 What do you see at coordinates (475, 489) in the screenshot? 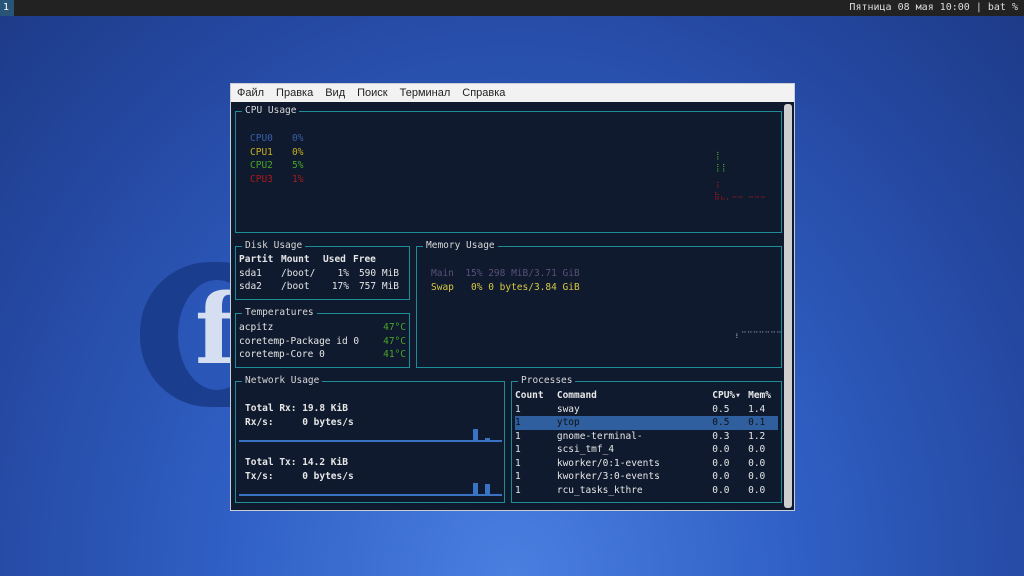
I see `tx-spike` at bounding box center [475, 489].